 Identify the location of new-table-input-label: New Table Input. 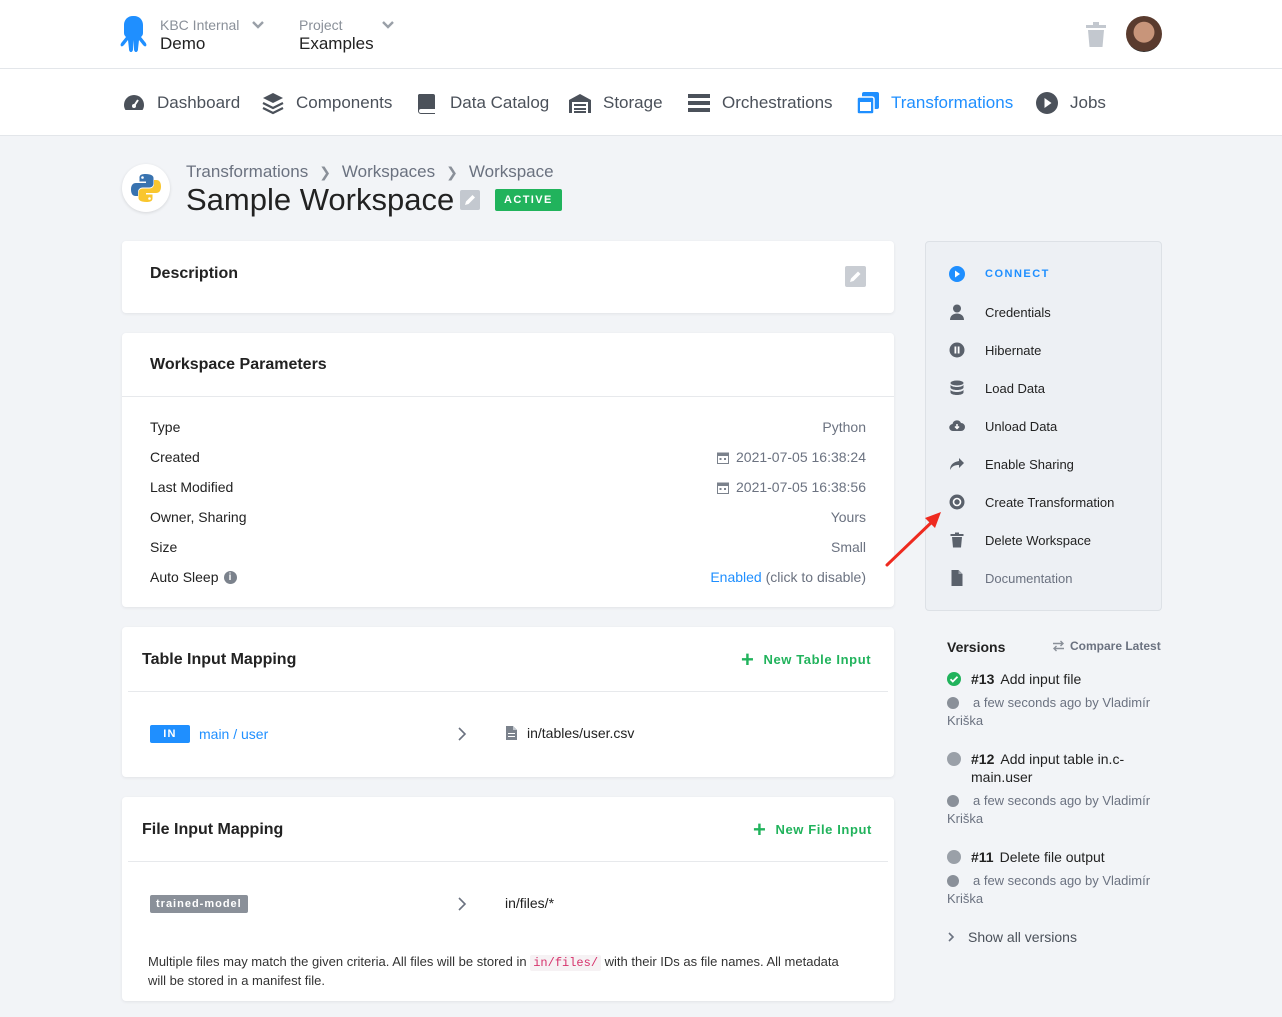
(817, 659).